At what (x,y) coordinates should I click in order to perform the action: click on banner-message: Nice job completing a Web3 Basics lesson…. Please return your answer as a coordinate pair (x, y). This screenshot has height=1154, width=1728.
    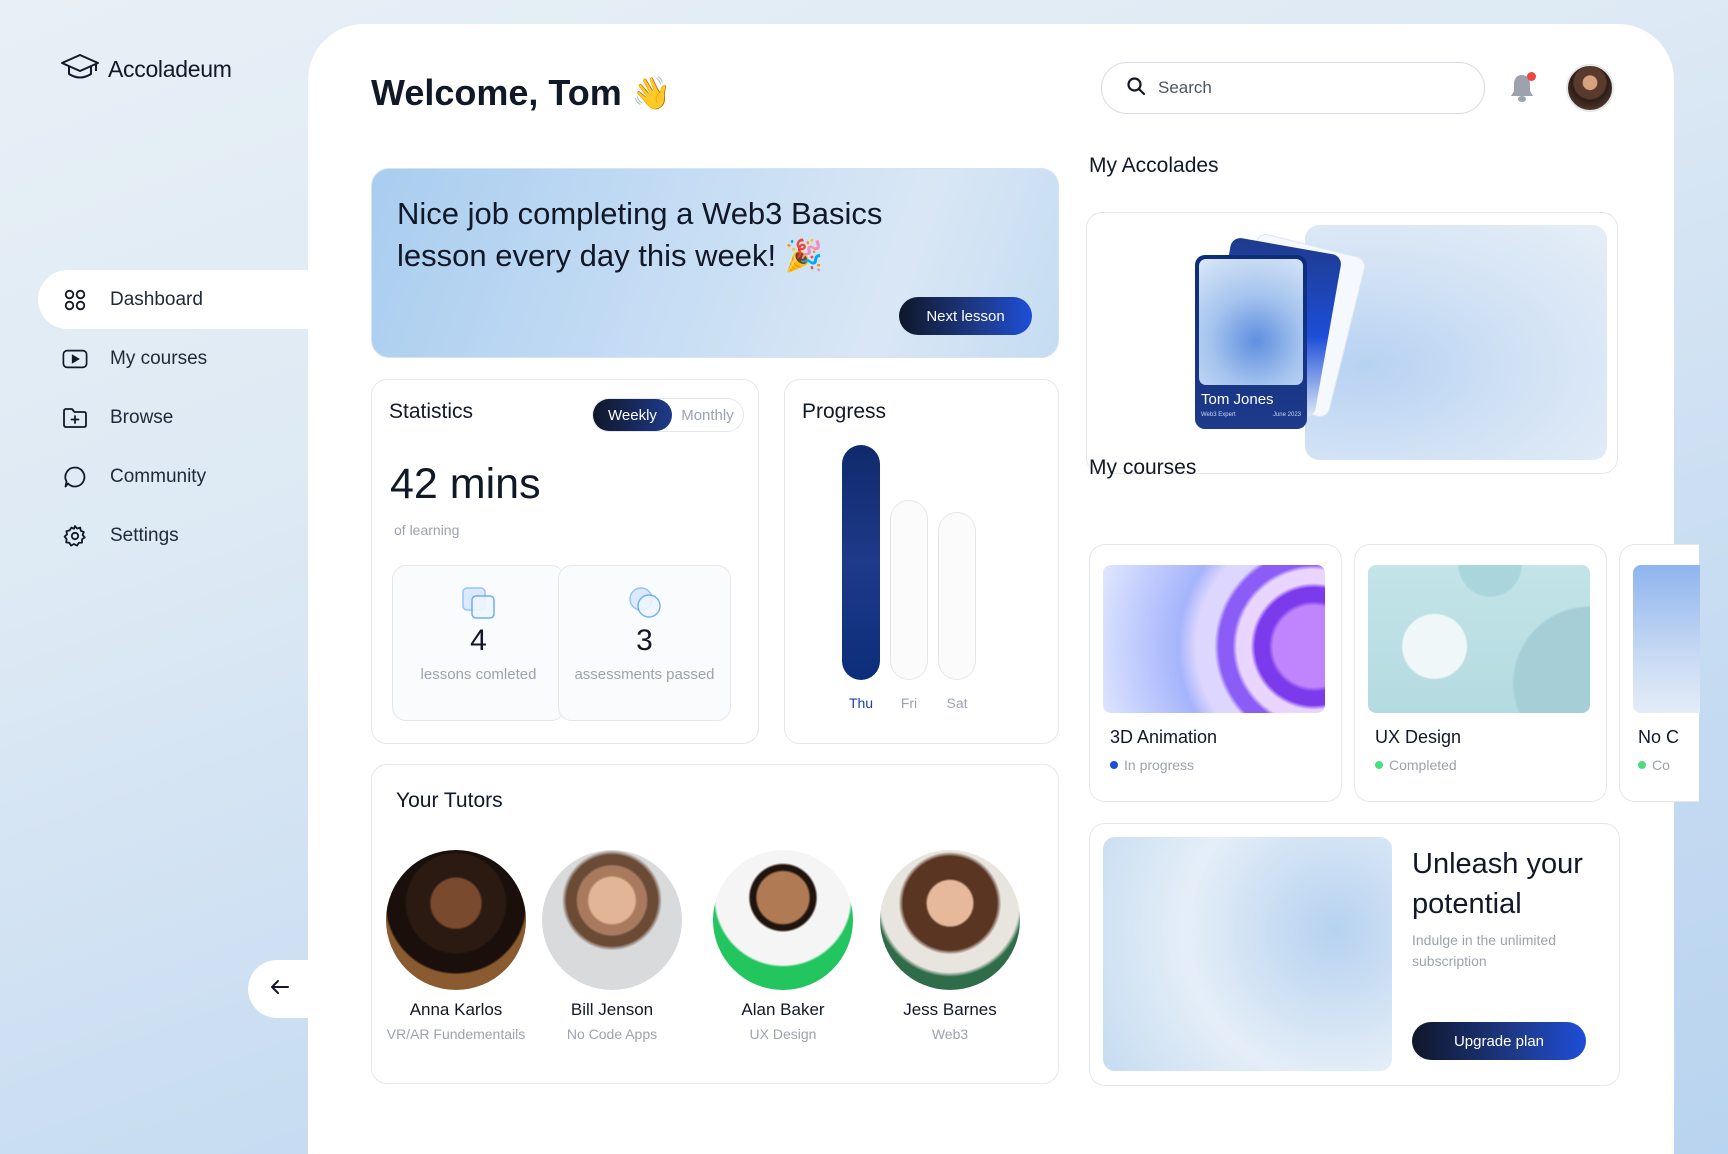
    Looking at the image, I should click on (677, 235).